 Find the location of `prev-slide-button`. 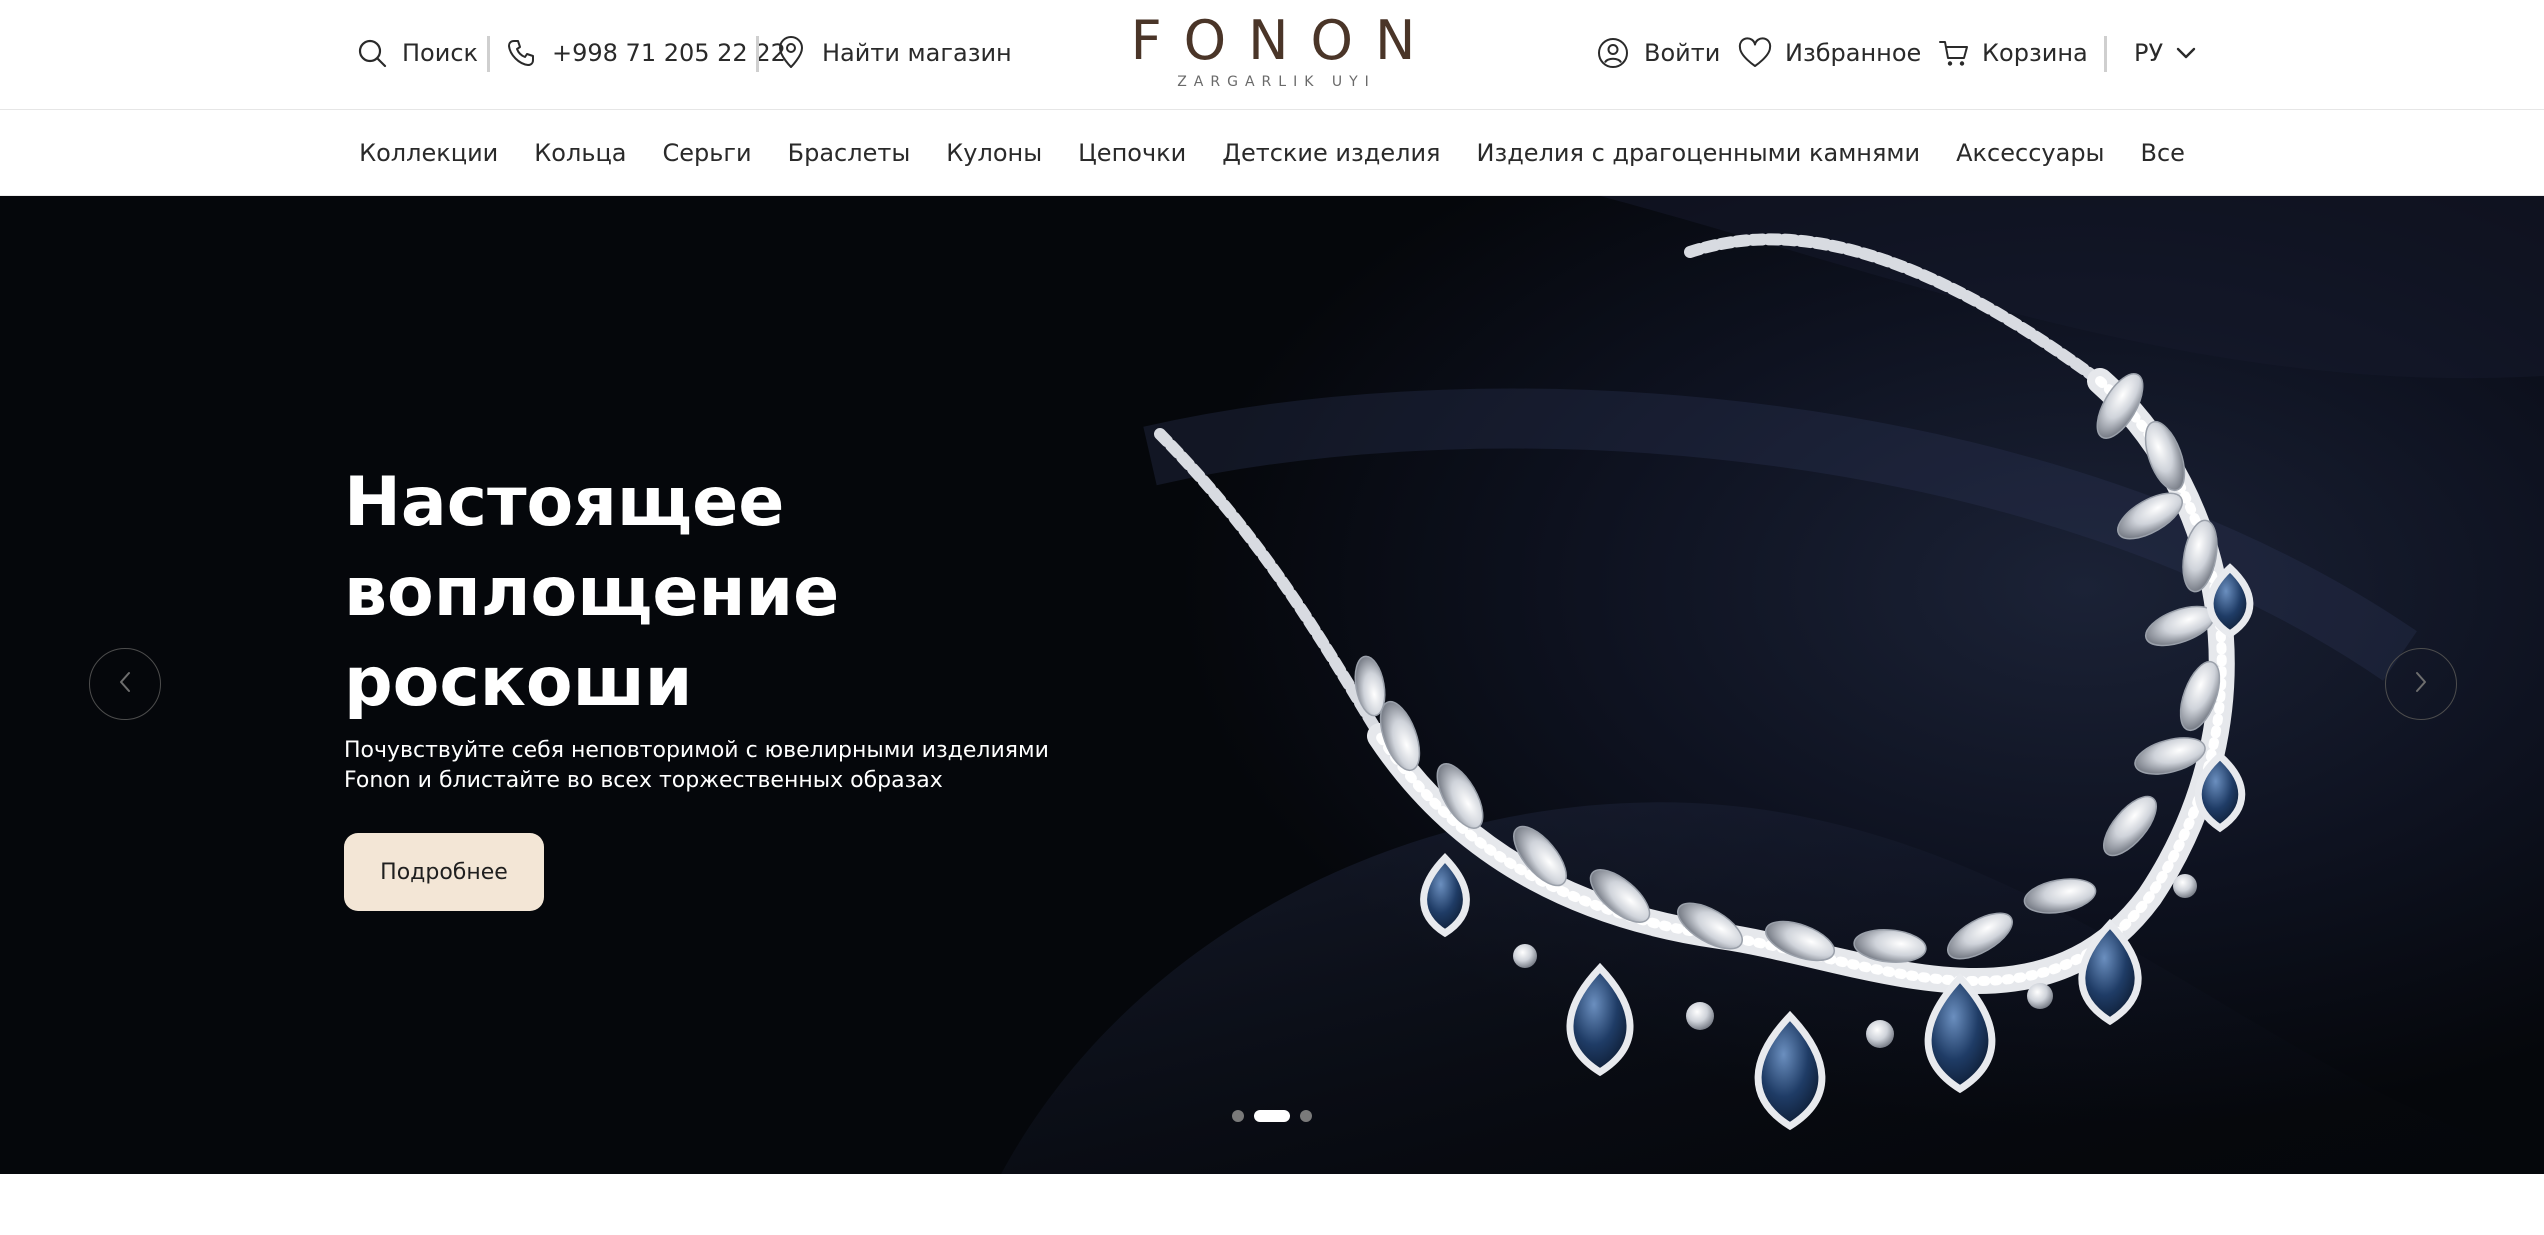

prev-slide-button is located at coordinates (125, 684).